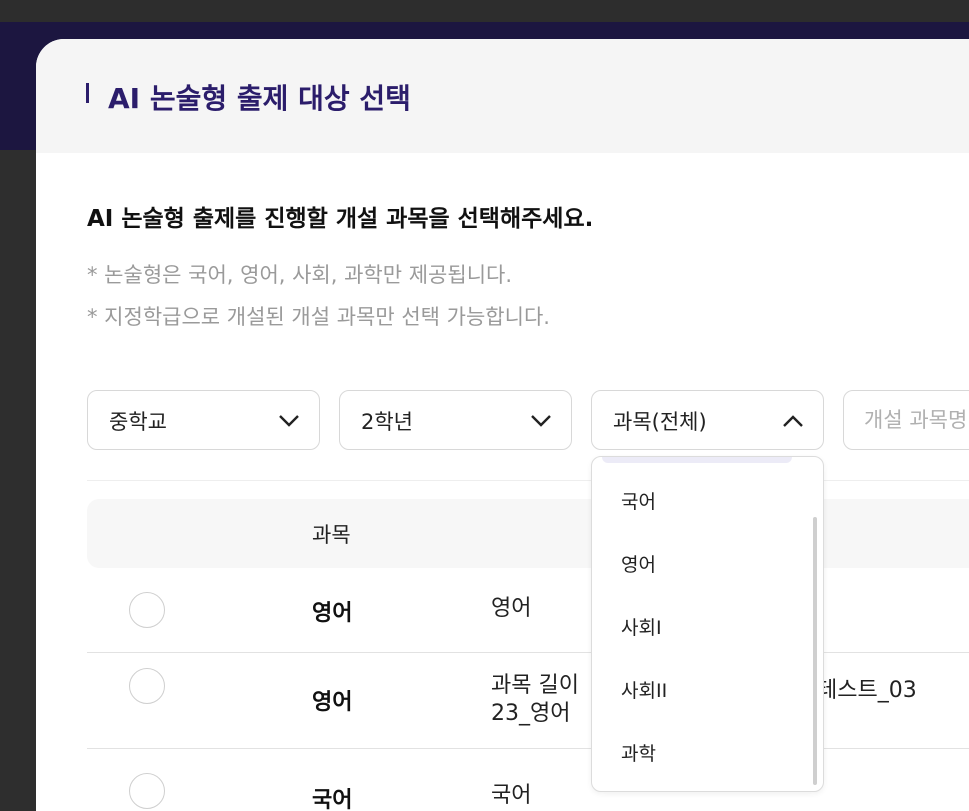  Describe the element at coordinates (638, 563) in the screenshot. I see `dropdown-option-english: 영어` at that location.